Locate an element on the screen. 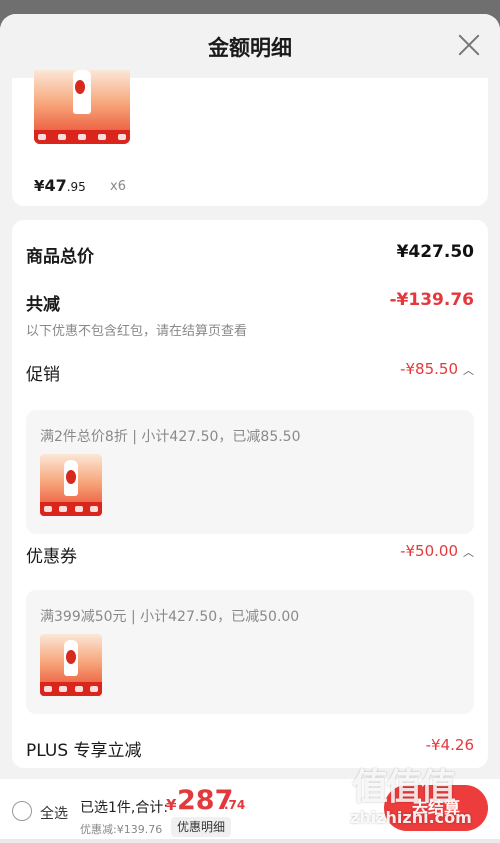 This screenshot has height=843, width=500. reduction-note: 以下优惠不包含红包，请在结算页查看 is located at coordinates (137, 331).